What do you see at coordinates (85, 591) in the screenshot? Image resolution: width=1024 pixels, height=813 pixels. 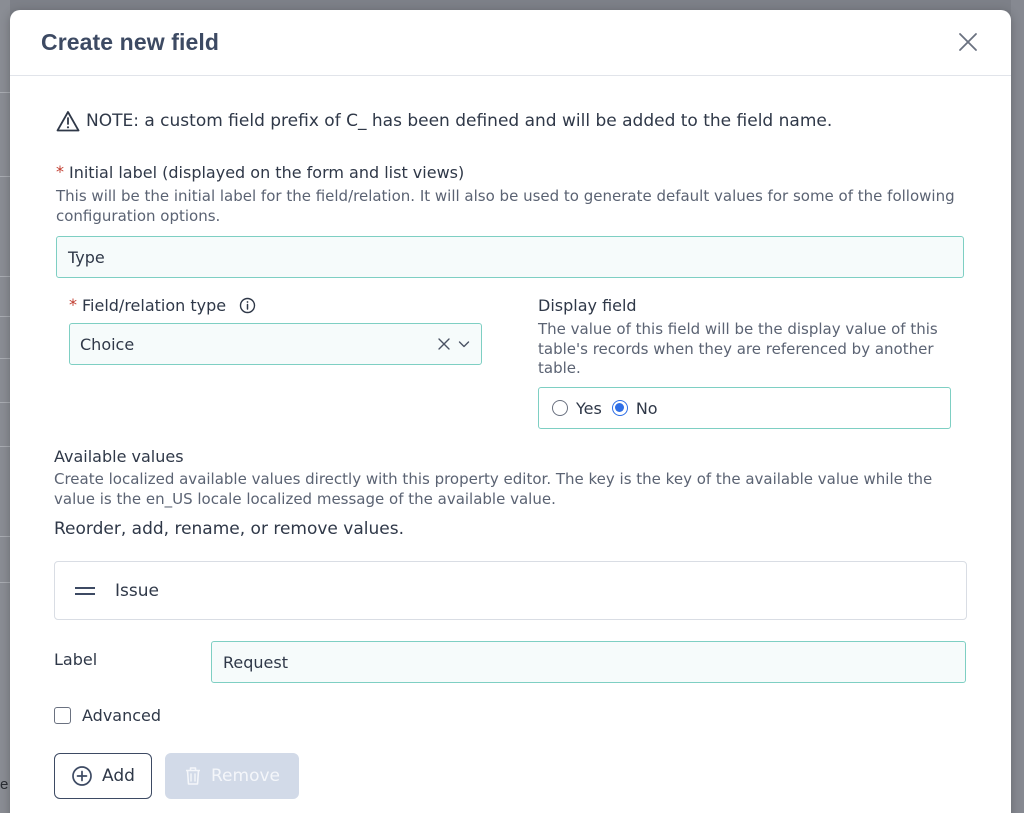 I see `drag-handle-icon` at bounding box center [85, 591].